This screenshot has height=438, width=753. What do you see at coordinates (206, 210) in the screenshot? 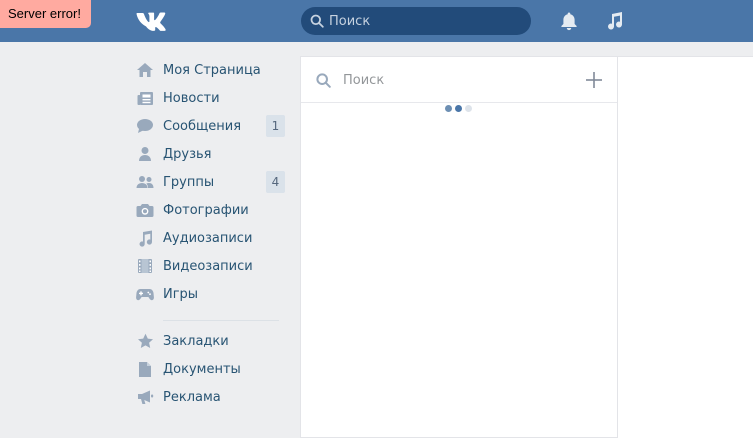
I see `sidebar-item-label: Фотографии` at bounding box center [206, 210].